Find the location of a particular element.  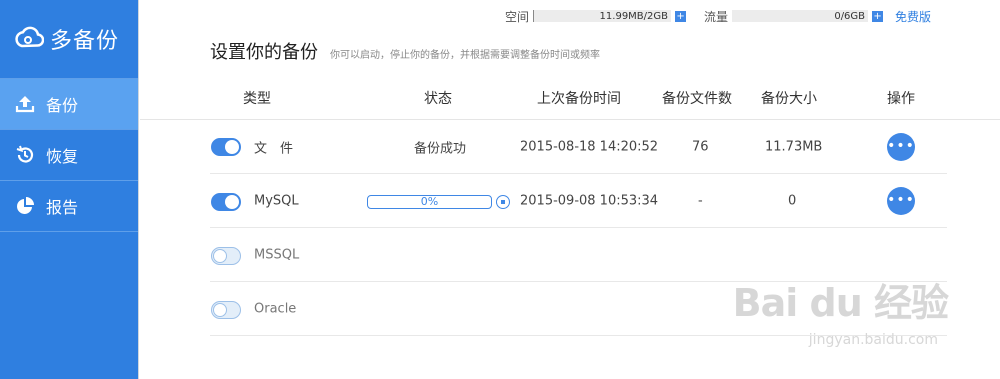

row-file-count: 76 is located at coordinates (700, 146).